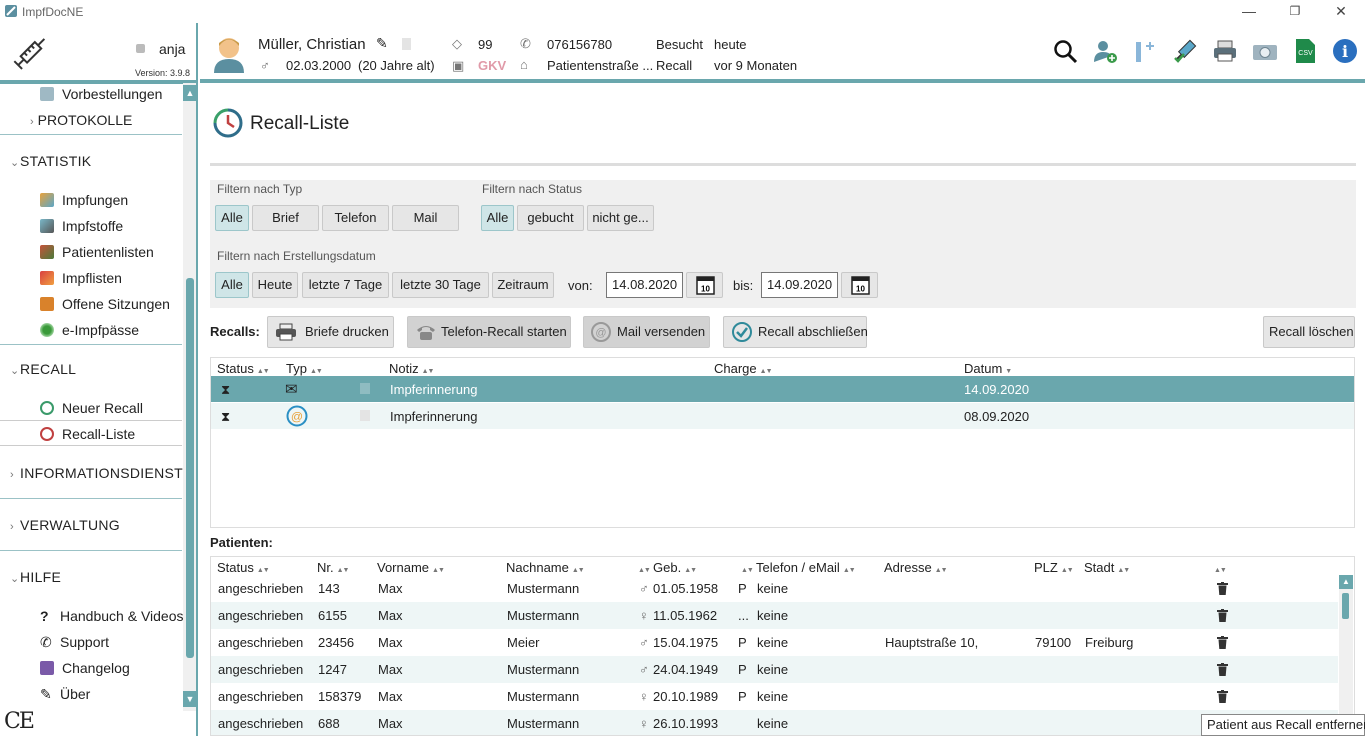 The width and height of the screenshot is (1365, 736). What do you see at coordinates (782, 389) in the screenshot?
I see `recall-row: ⧗ ✉ Impferinnerung 14.09.2020` at bounding box center [782, 389].